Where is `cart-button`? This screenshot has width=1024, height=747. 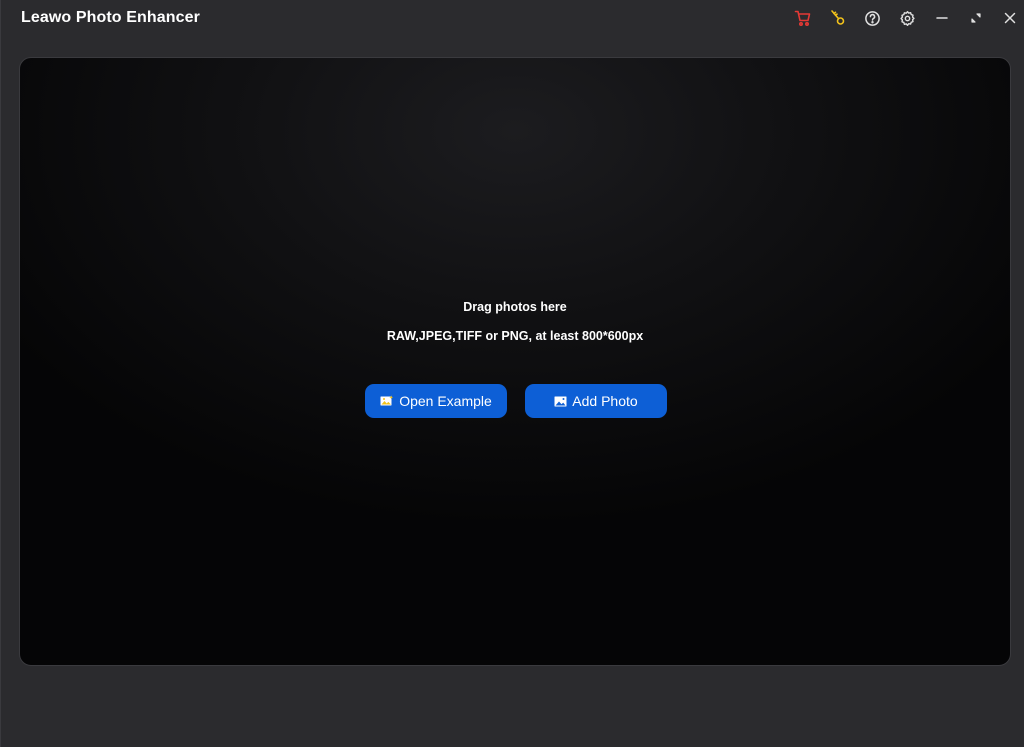 cart-button is located at coordinates (803, 18).